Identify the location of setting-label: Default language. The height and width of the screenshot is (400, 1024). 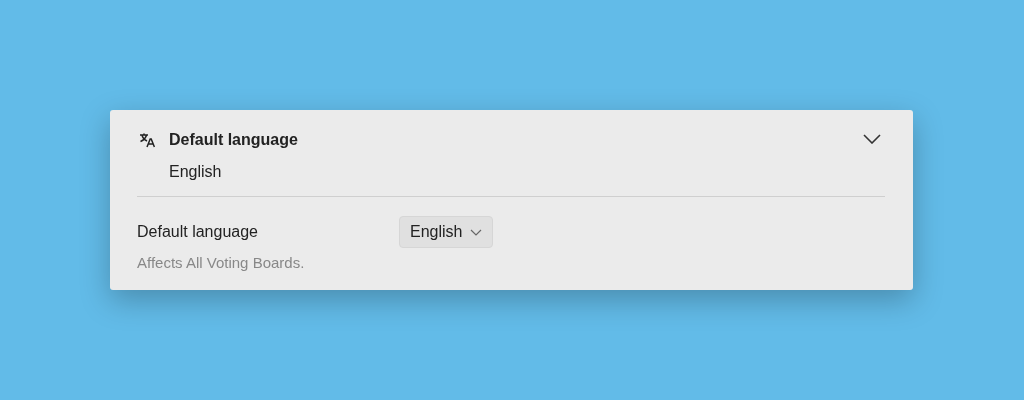
(198, 232).